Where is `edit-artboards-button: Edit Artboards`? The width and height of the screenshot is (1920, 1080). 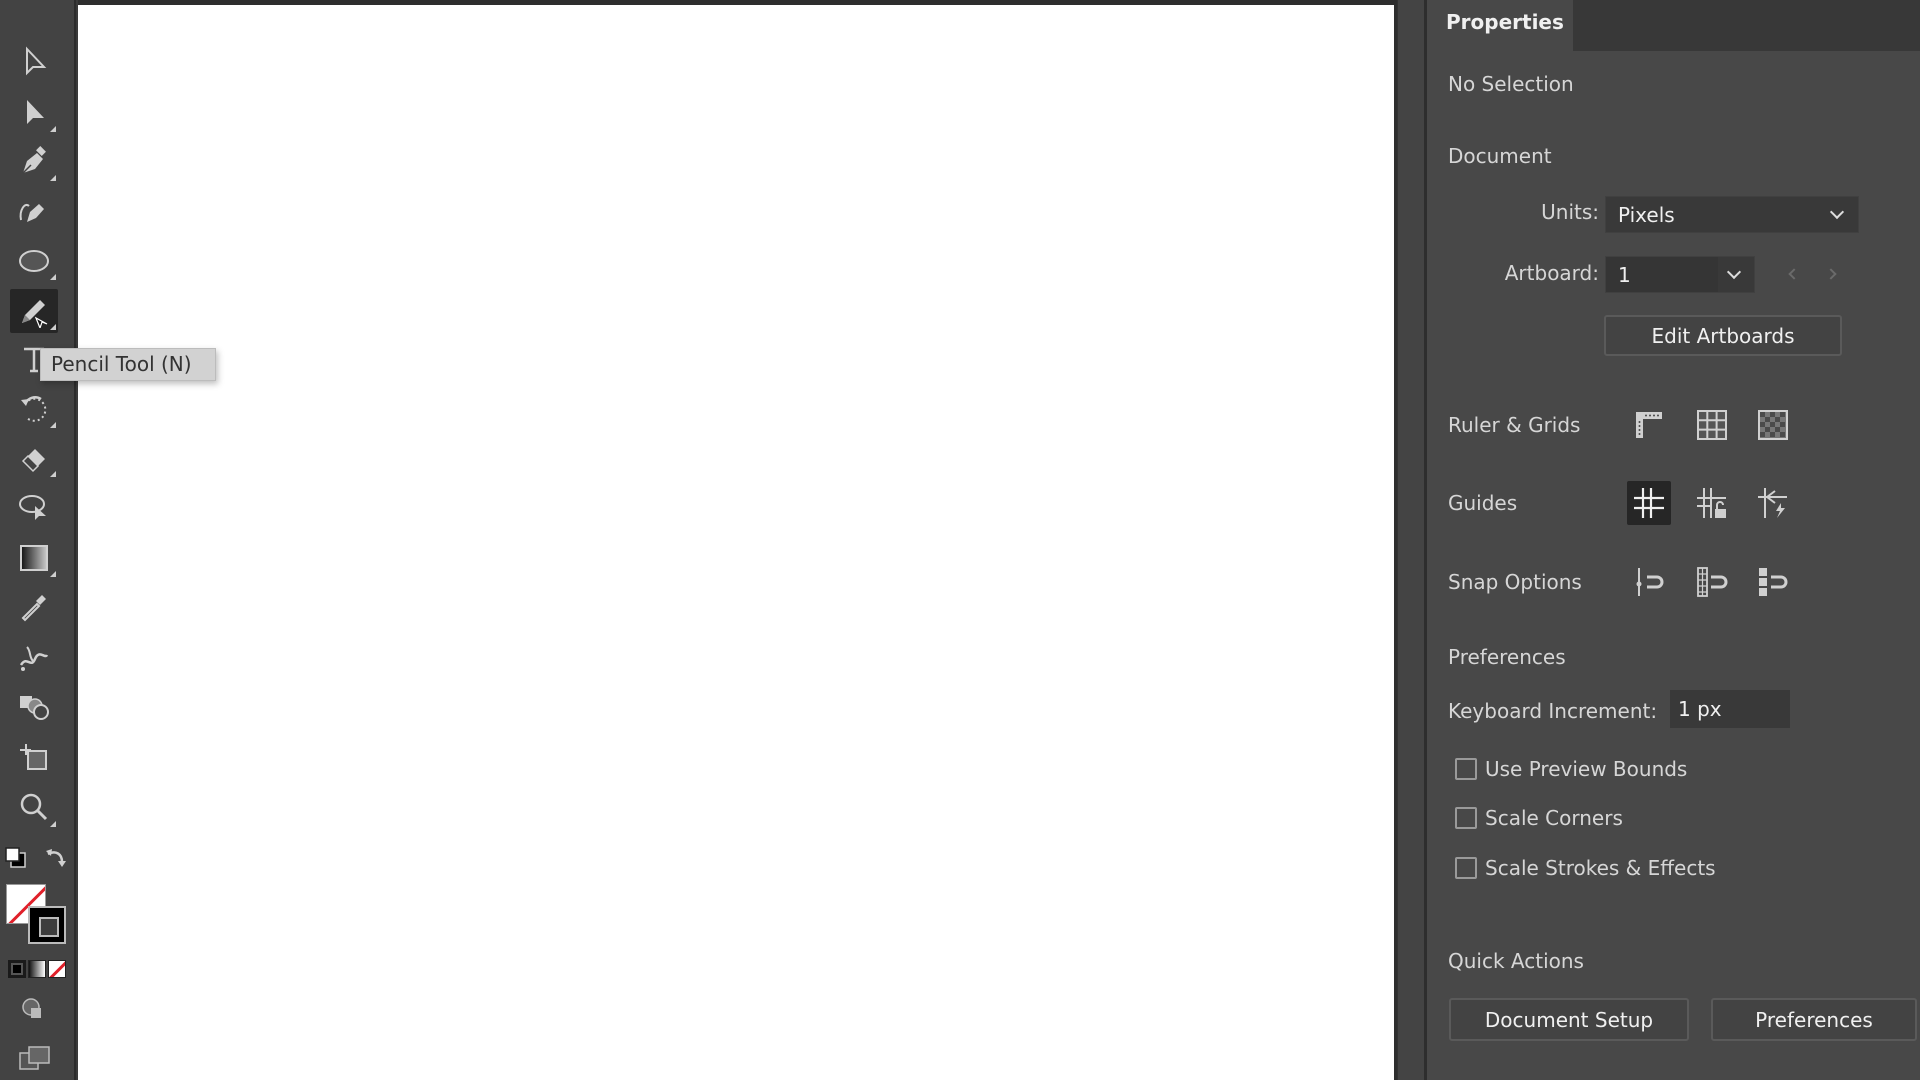 edit-artboards-button: Edit Artboards is located at coordinates (1723, 335).